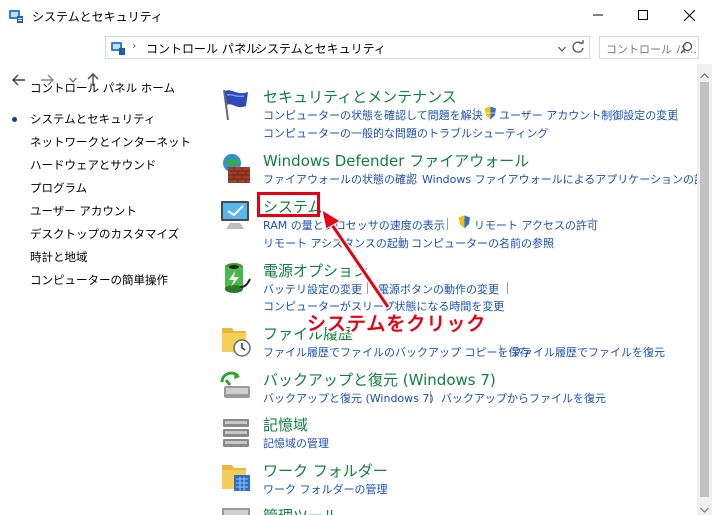  What do you see at coordinates (288, 204) in the screenshot?
I see `annotation-highlight-box` at bounding box center [288, 204].